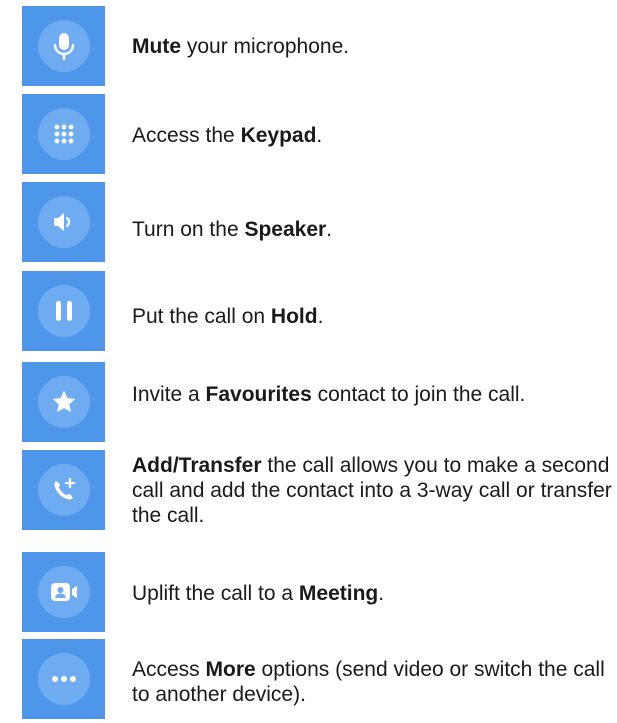 The image size is (617, 723). Describe the element at coordinates (186, 135) in the screenshot. I see `keypad-text-pre: Access the` at that location.